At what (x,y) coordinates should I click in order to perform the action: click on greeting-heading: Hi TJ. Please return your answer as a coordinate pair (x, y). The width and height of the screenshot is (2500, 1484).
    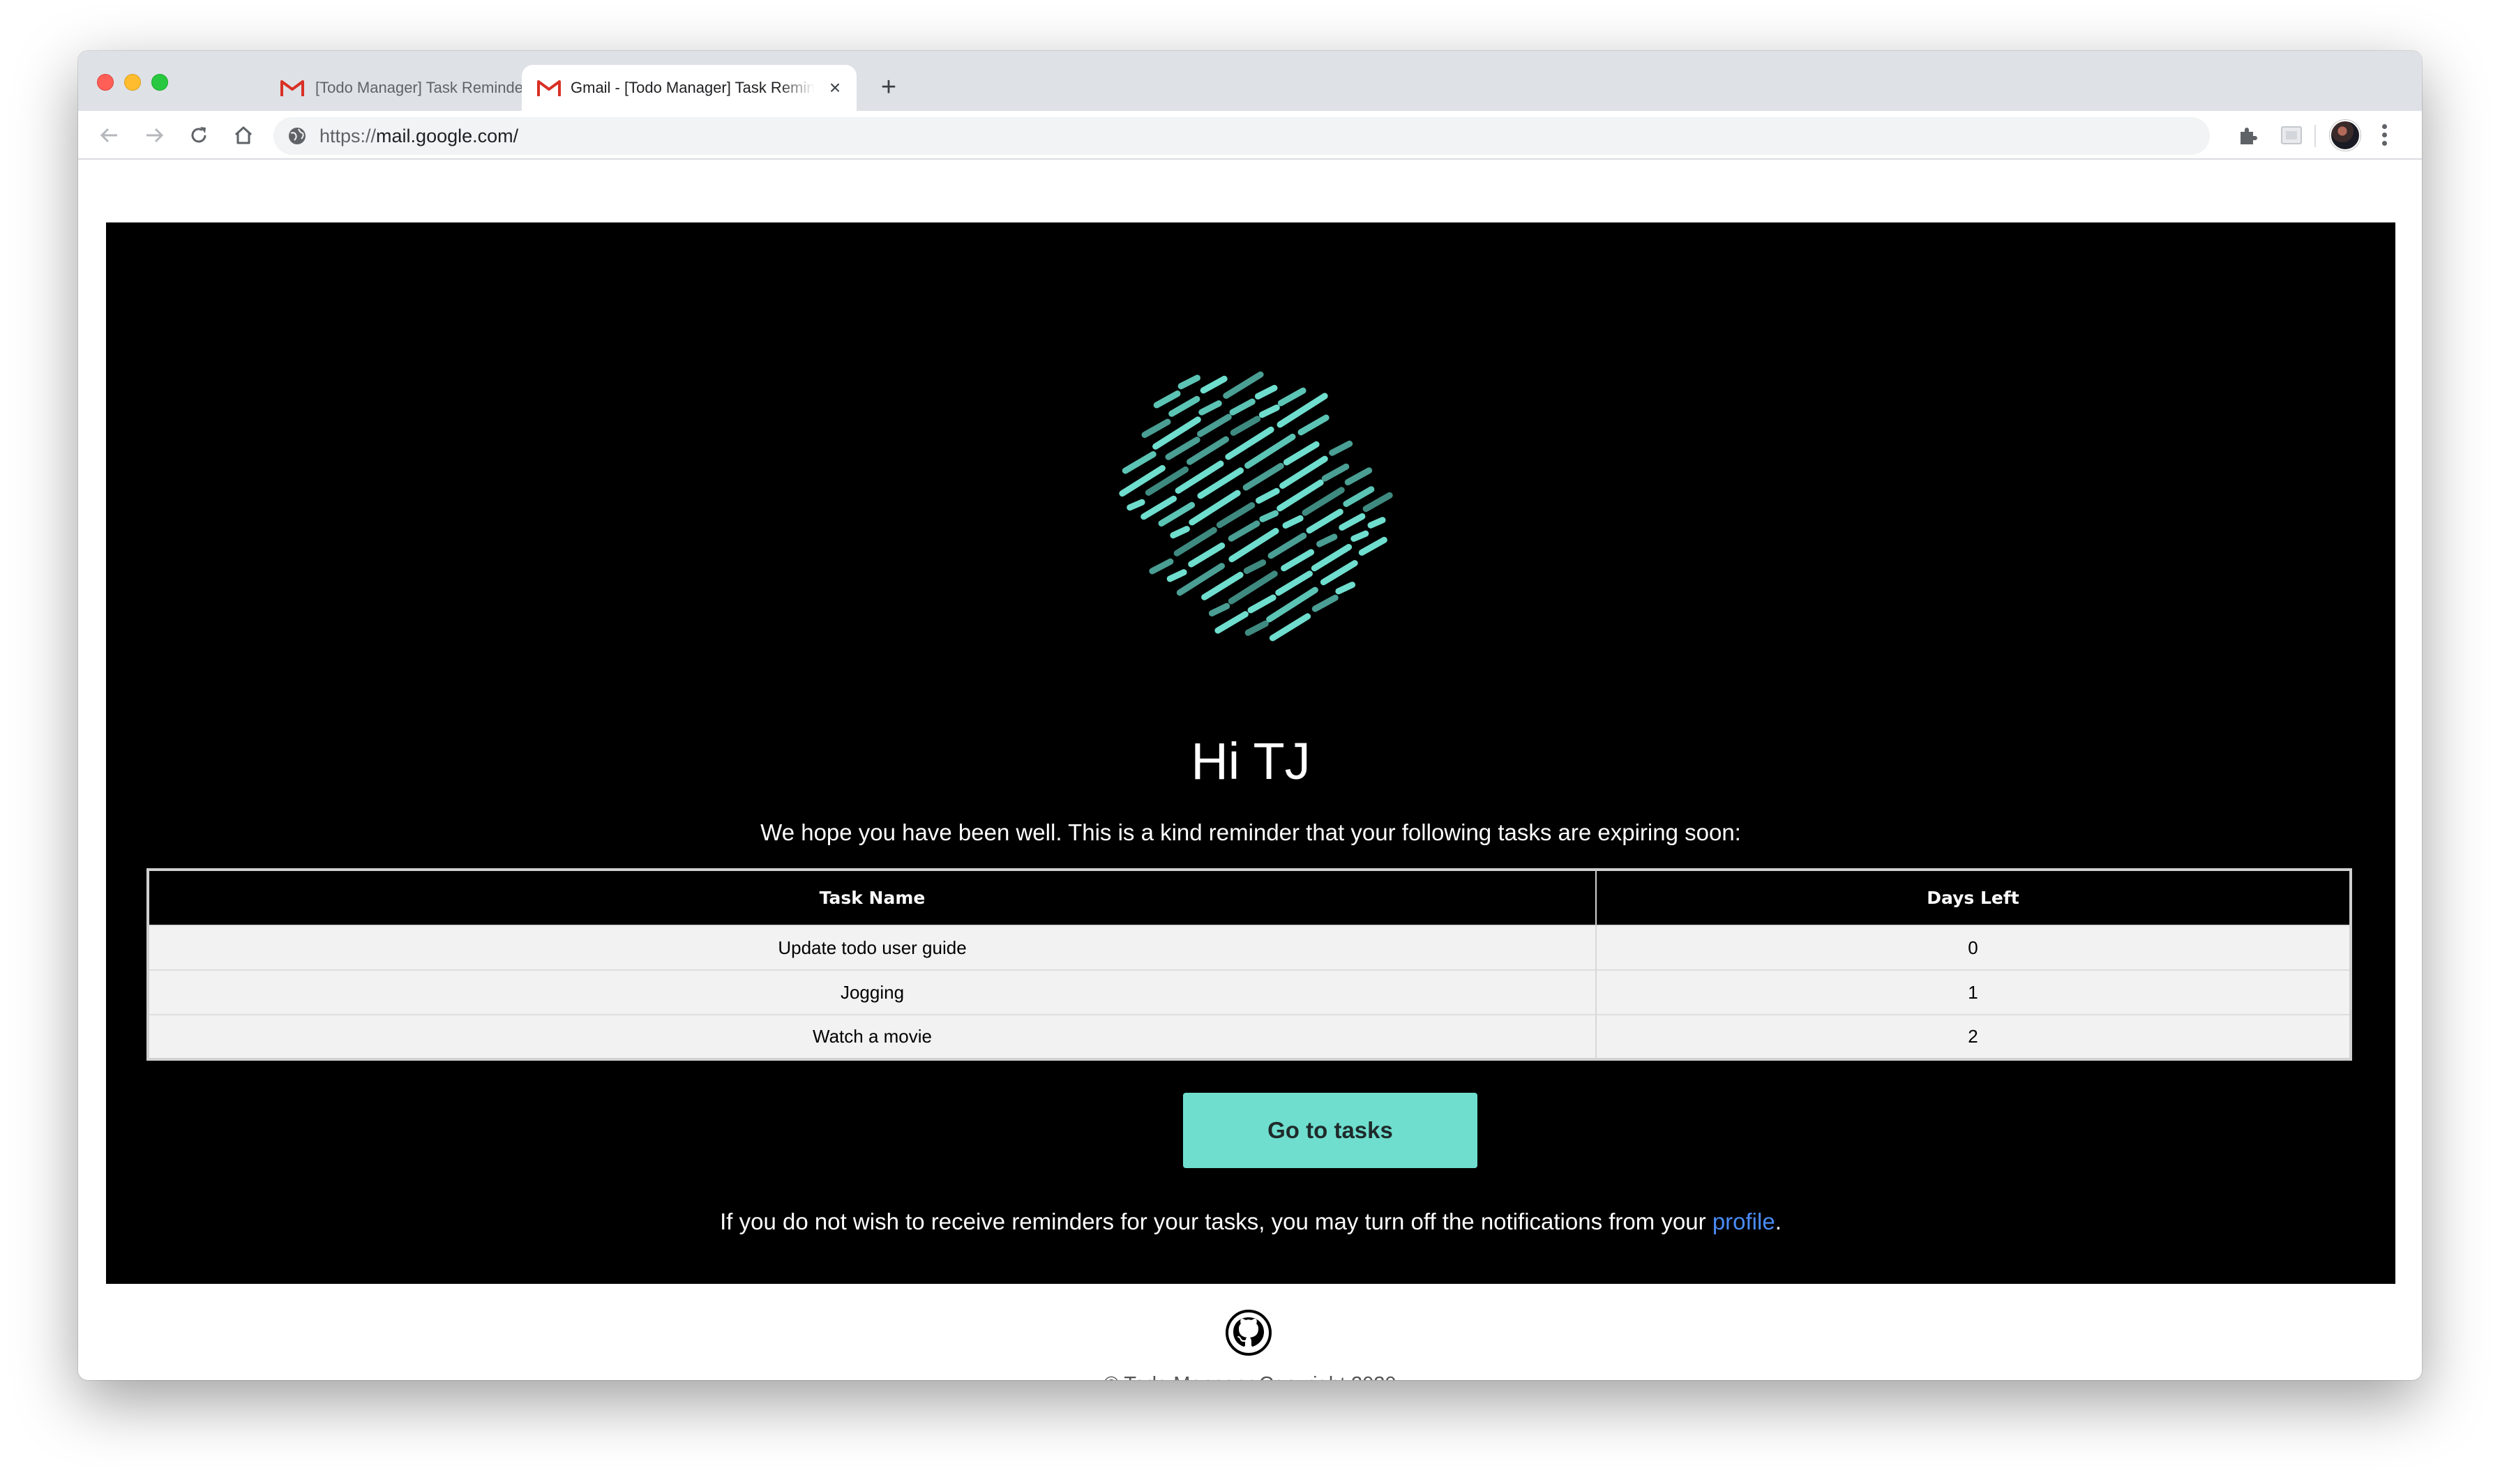
    Looking at the image, I should click on (1251, 761).